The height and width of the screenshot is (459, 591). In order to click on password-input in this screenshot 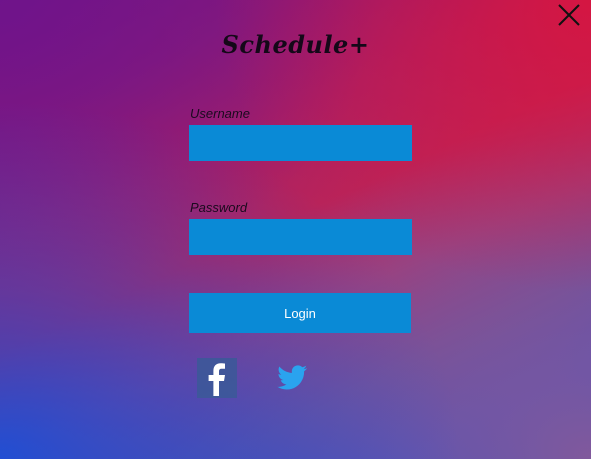, I will do `click(300, 237)`.